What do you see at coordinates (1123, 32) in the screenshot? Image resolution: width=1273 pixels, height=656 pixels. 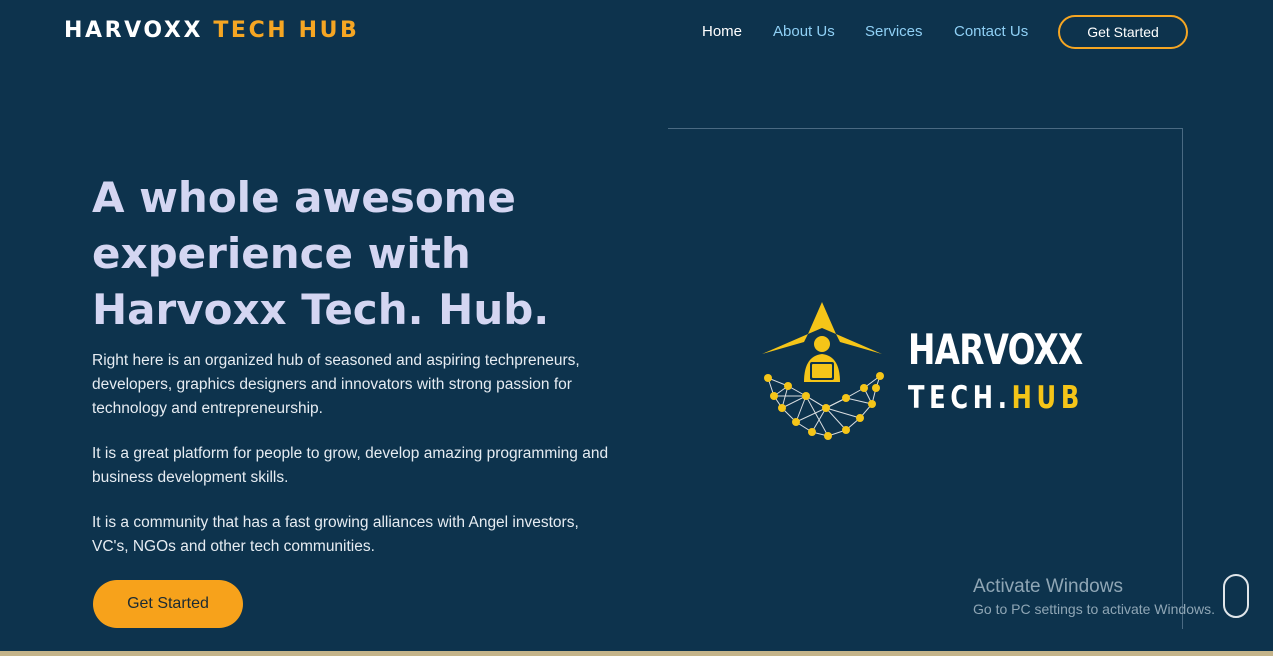 I see `nav-get-started-button: Get Started` at bounding box center [1123, 32].